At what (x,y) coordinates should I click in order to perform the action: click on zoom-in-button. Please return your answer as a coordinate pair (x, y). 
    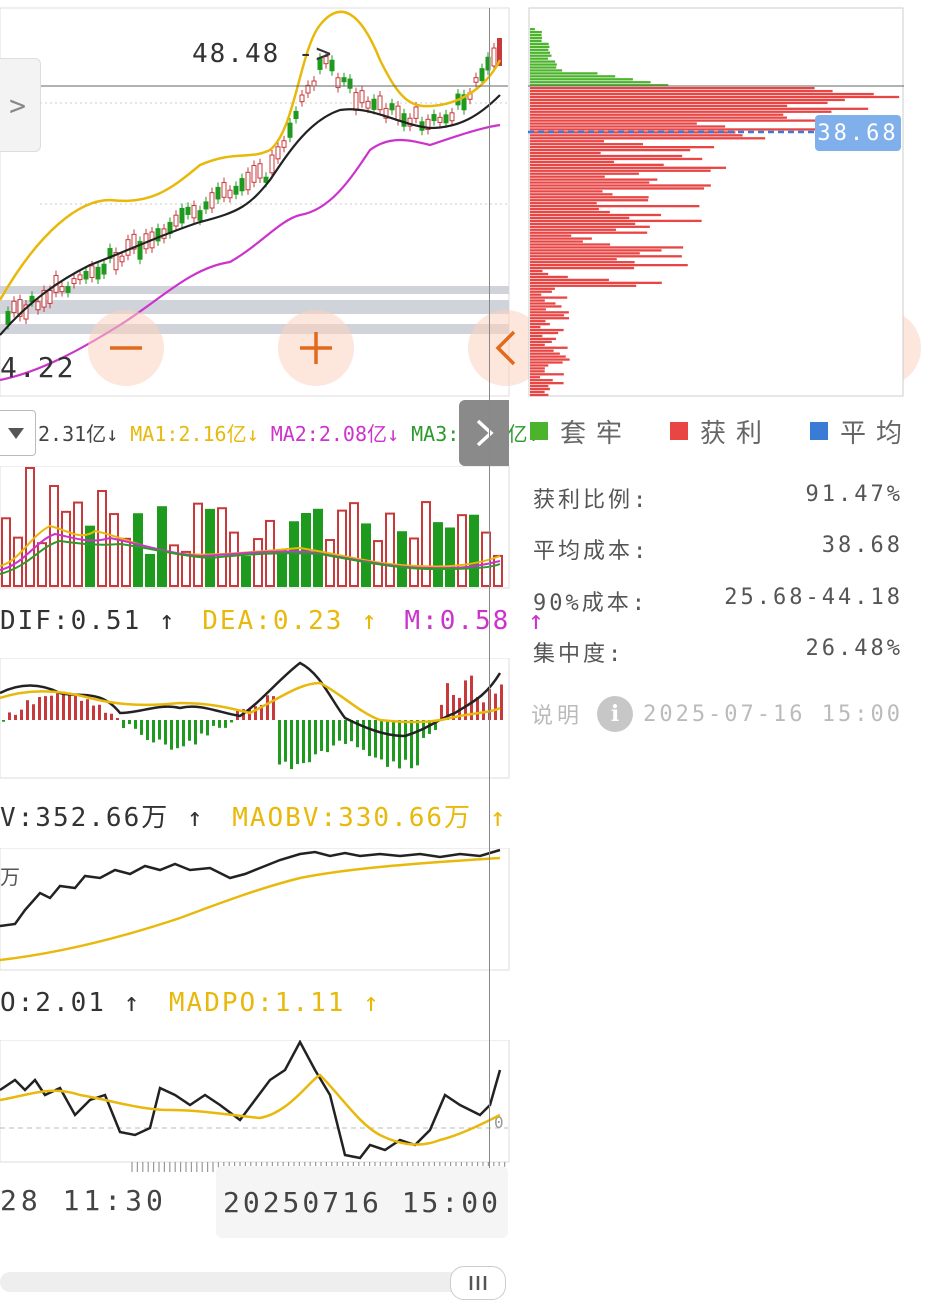
    Looking at the image, I should click on (316, 348).